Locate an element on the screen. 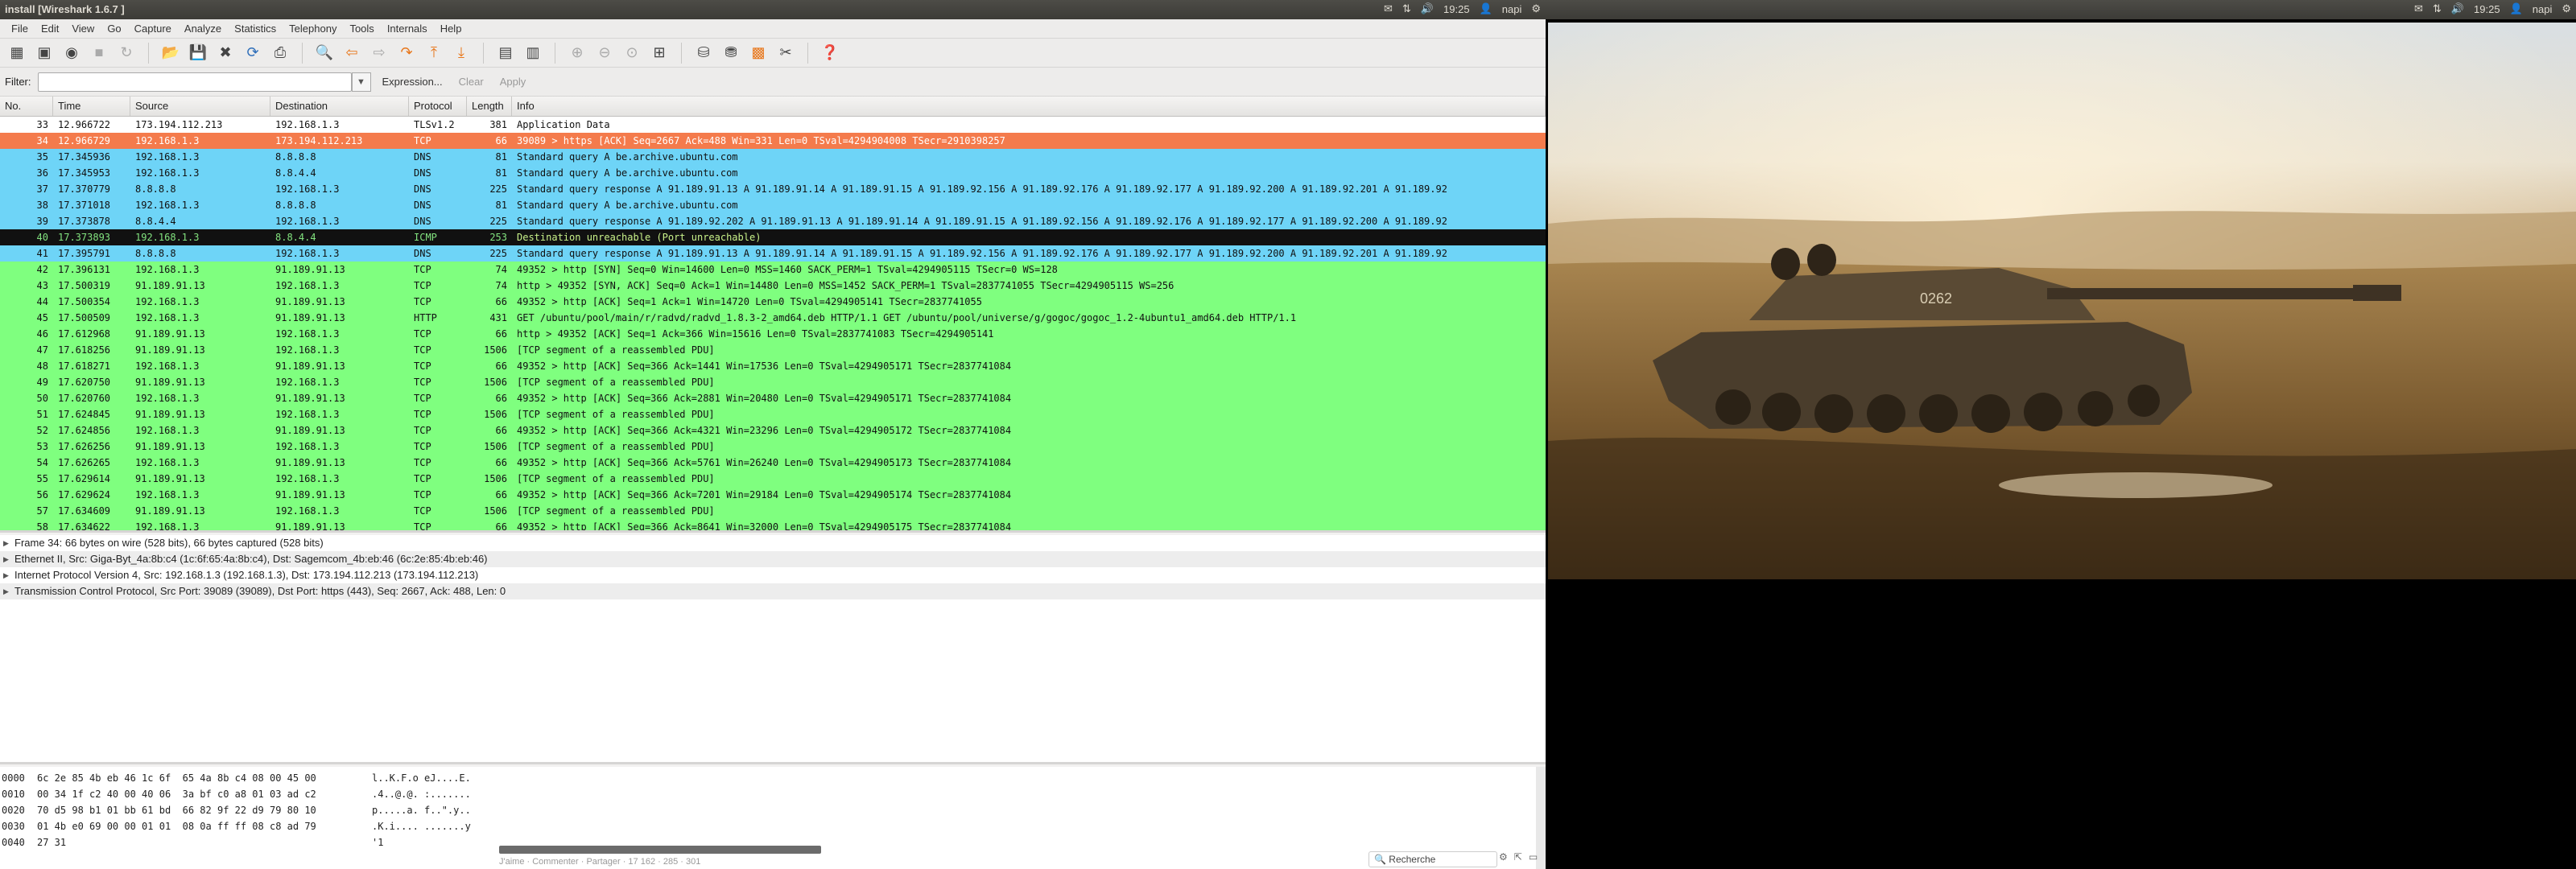 The image size is (2576, 869). minimize-icon: ▭ is located at coordinates (1533, 857).